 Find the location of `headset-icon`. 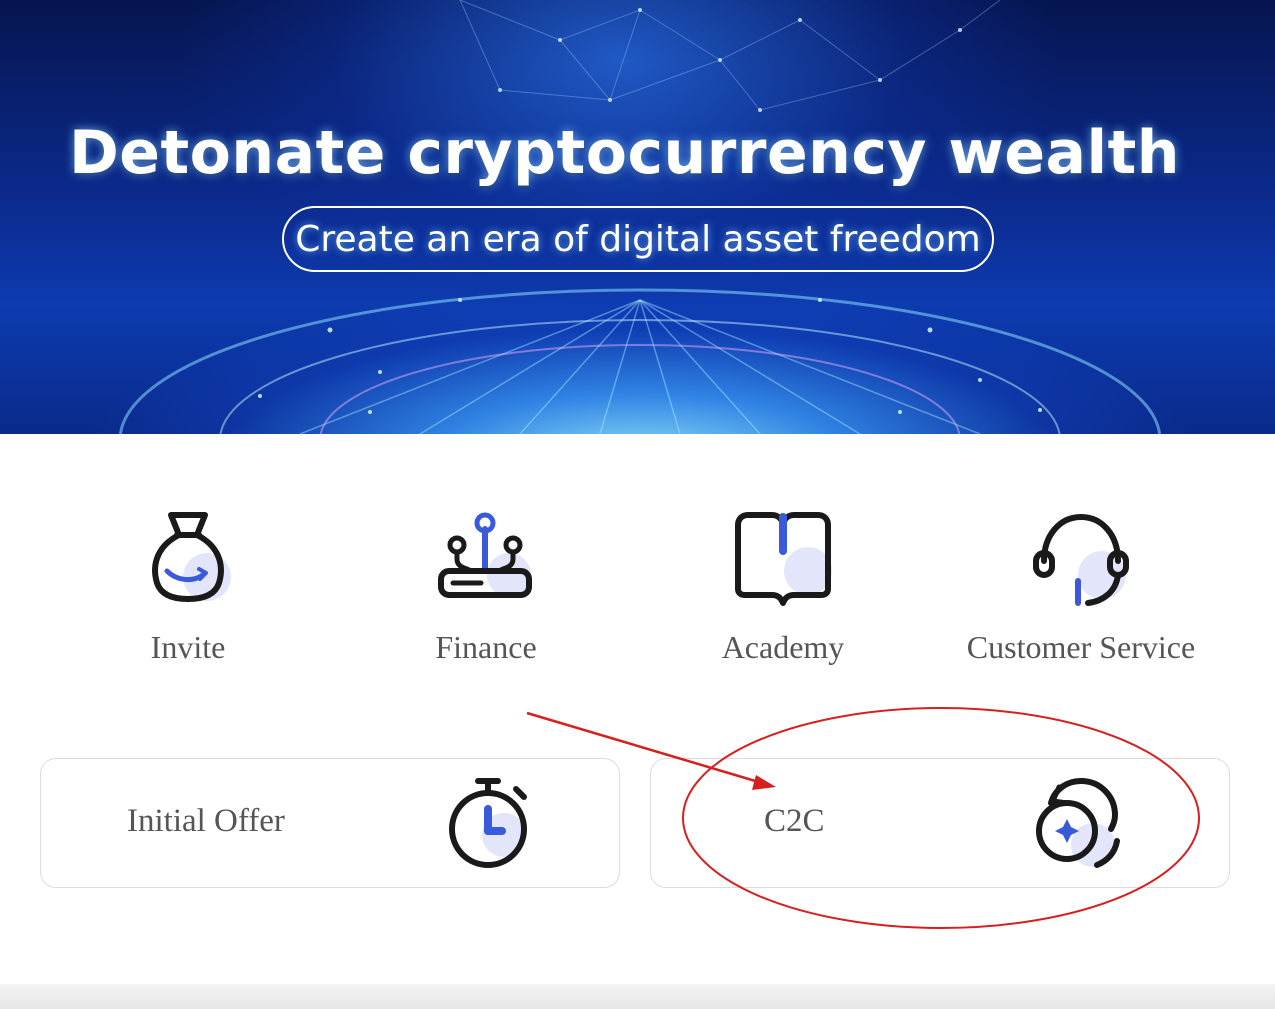

headset-icon is located at coordinates (1081, 560).